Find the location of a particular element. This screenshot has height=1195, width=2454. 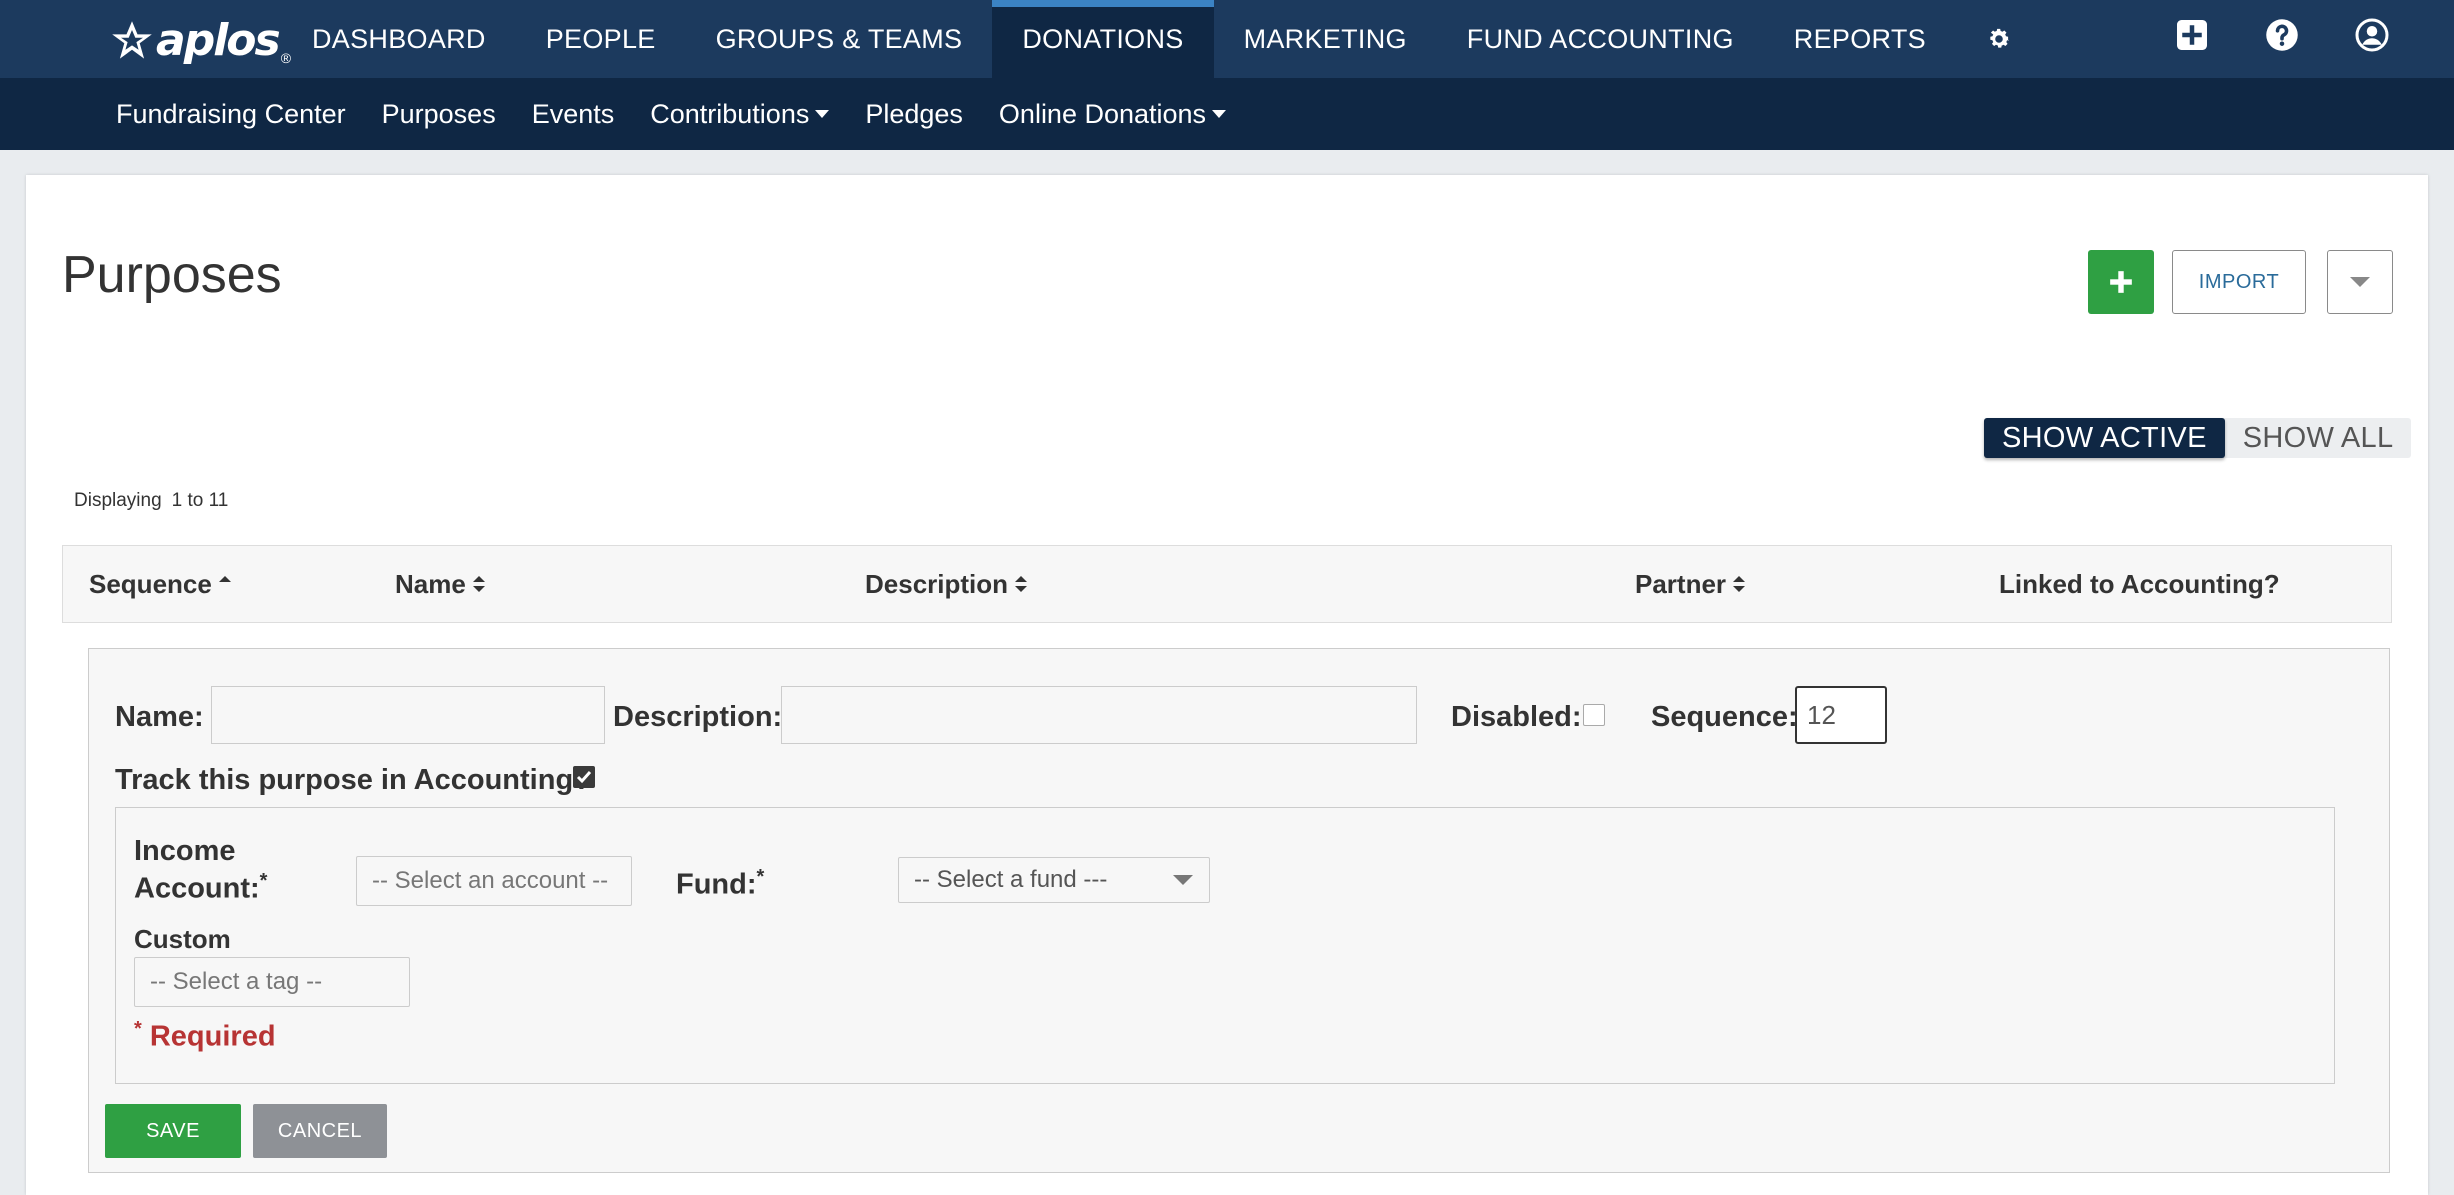

name-input is located at coordinates (408, 715).